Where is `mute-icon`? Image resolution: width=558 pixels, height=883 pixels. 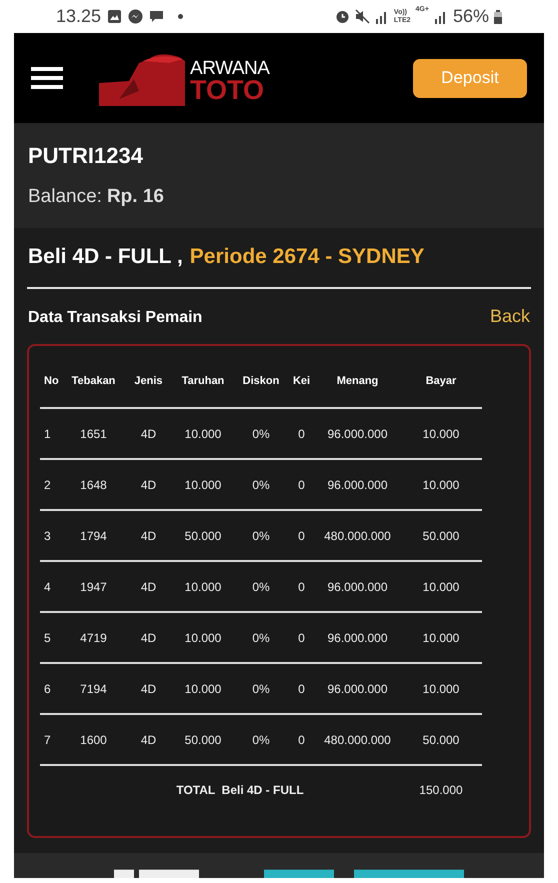 mute-icon is located at coordinates (362, 16).